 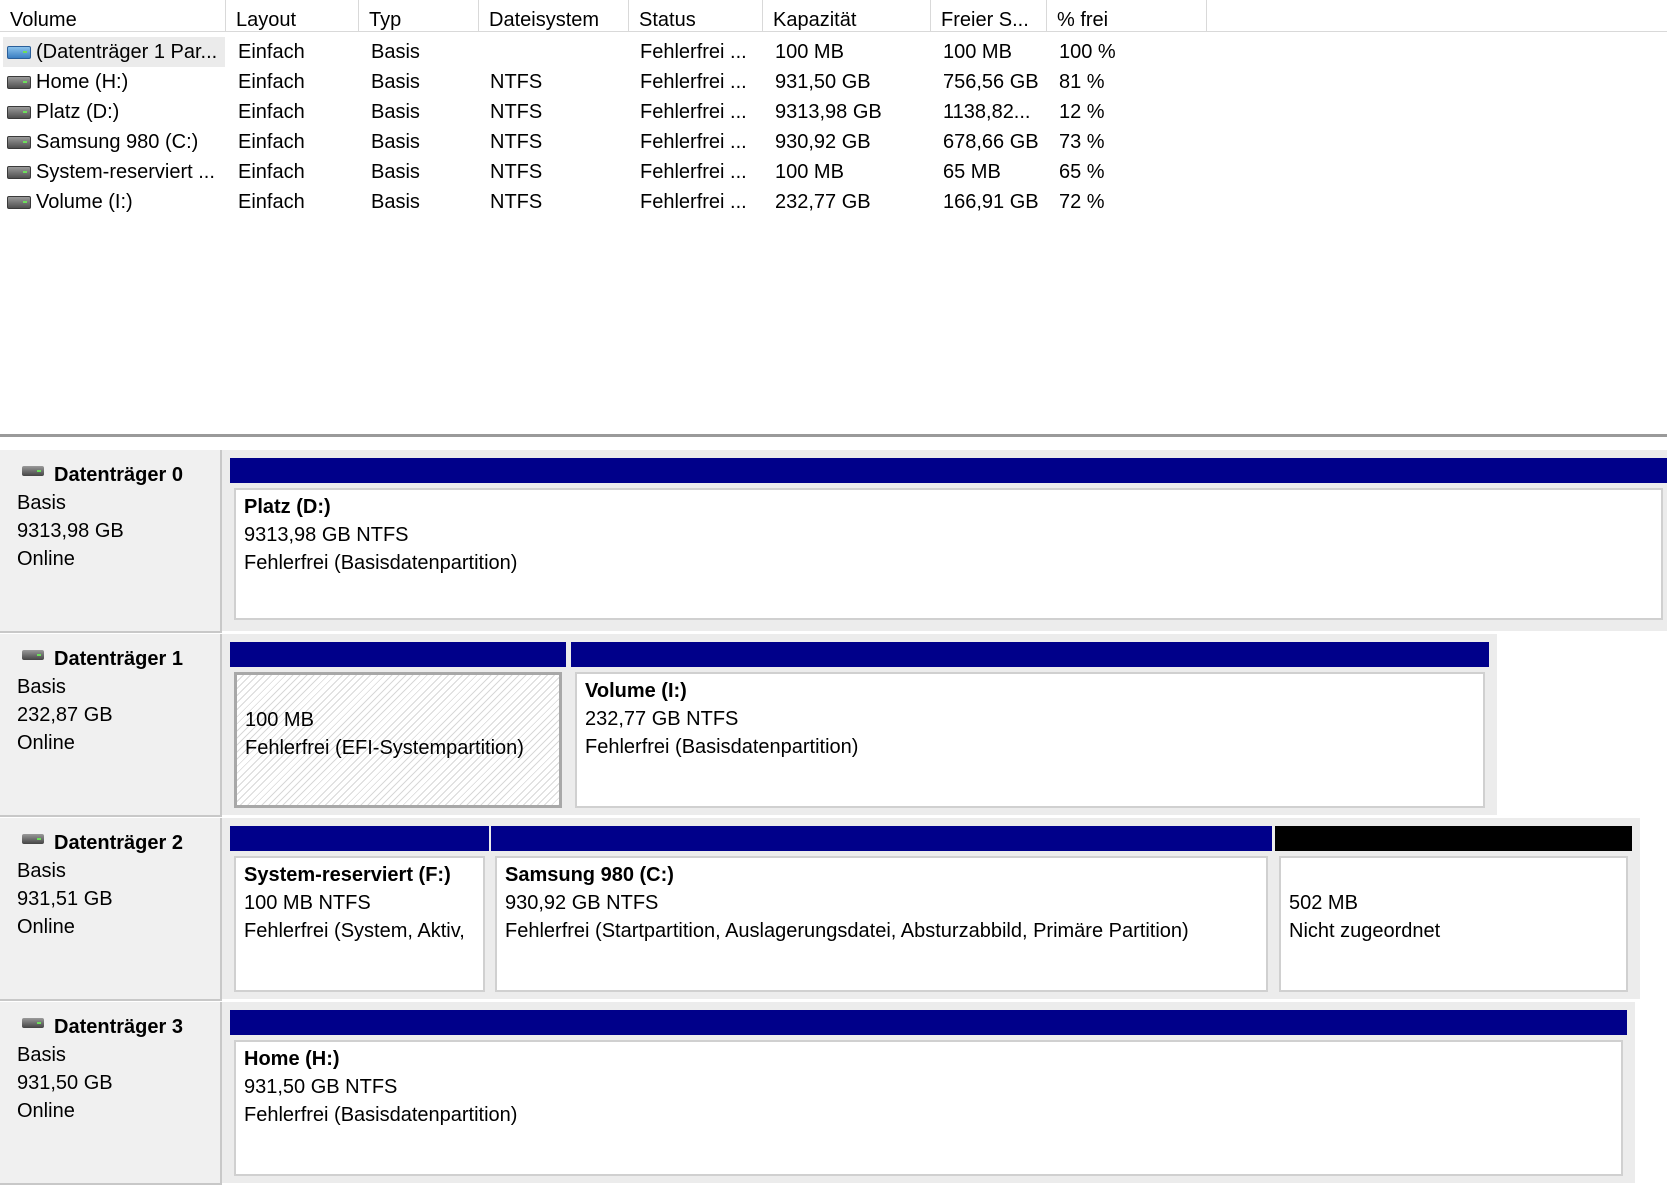 I want to click on volume-name: Volume (I:), so click(x=84, y=202).